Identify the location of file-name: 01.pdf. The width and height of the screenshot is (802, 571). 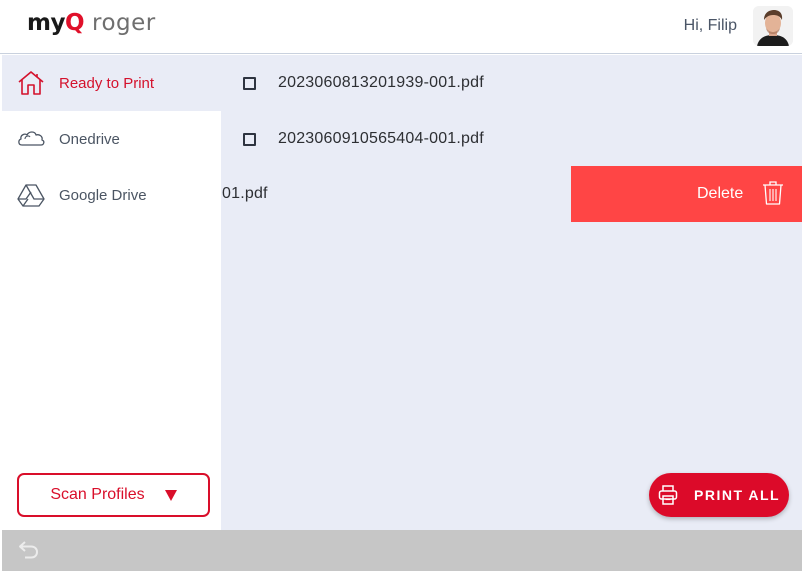
(245, 193).